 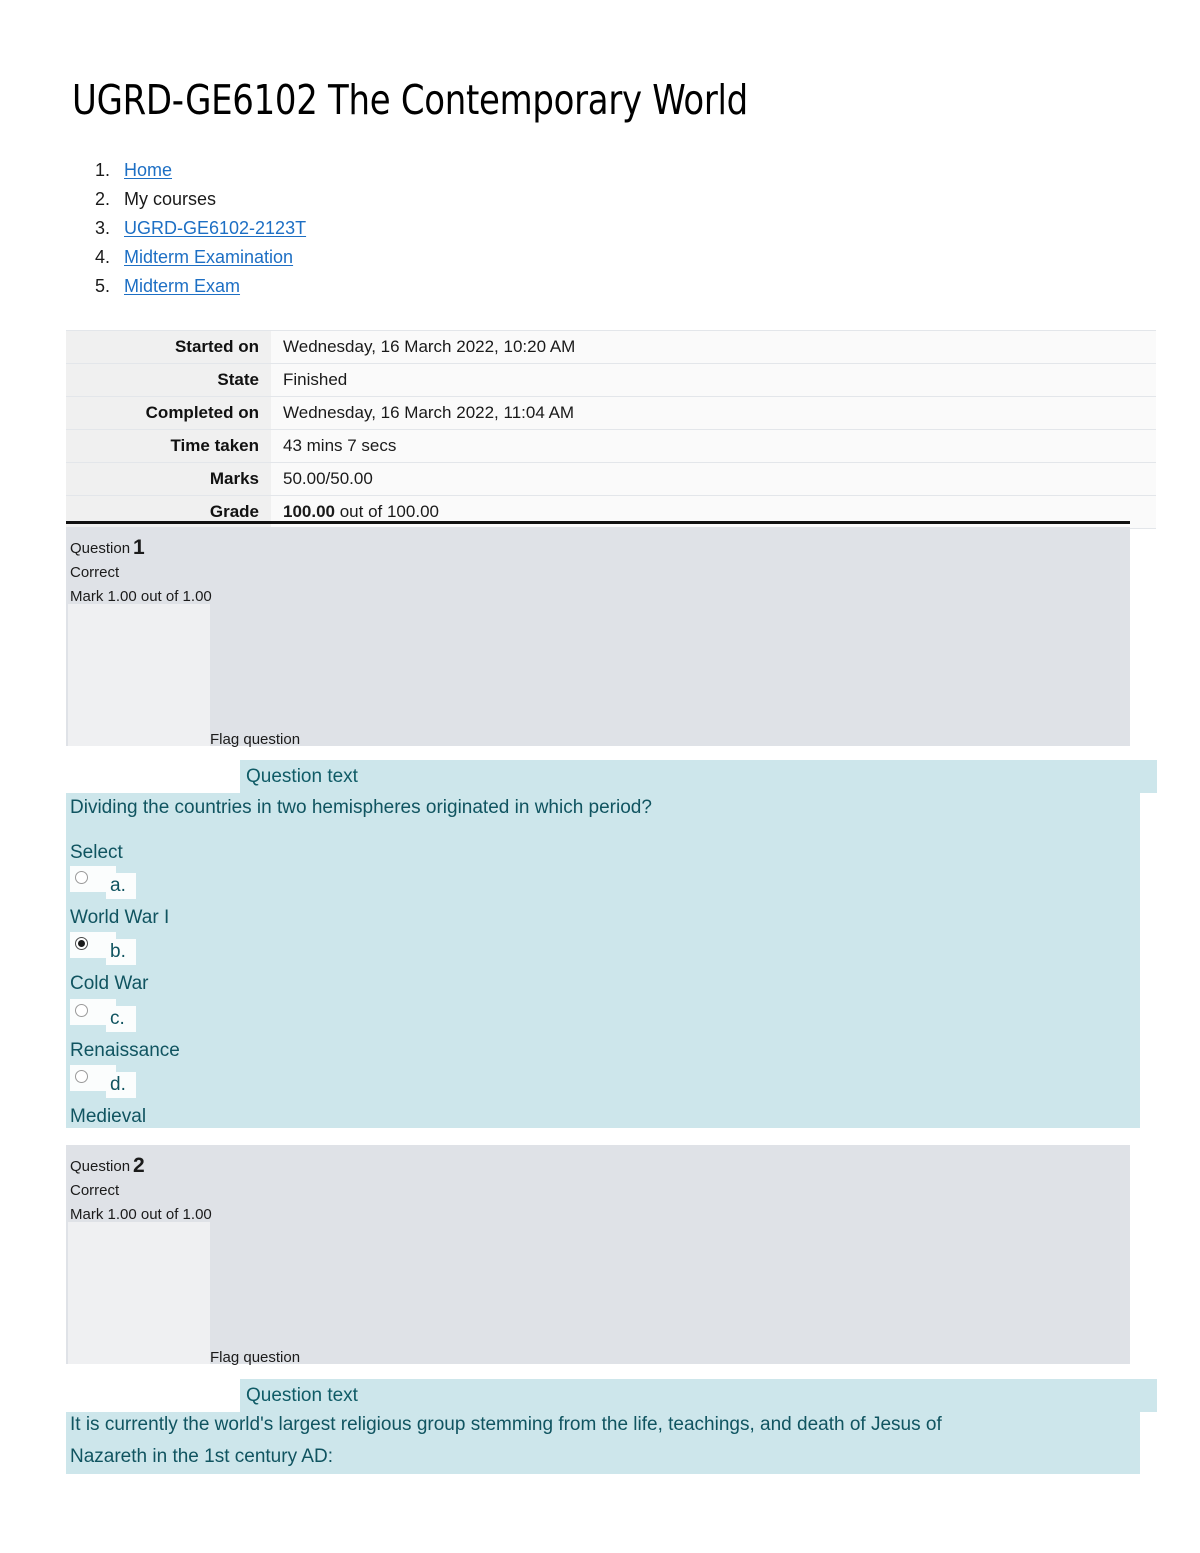 What do you see at coordinates (309, 511) in the screenshot?
I see `grade-score: 100.00` at bounding box center [309, 511].